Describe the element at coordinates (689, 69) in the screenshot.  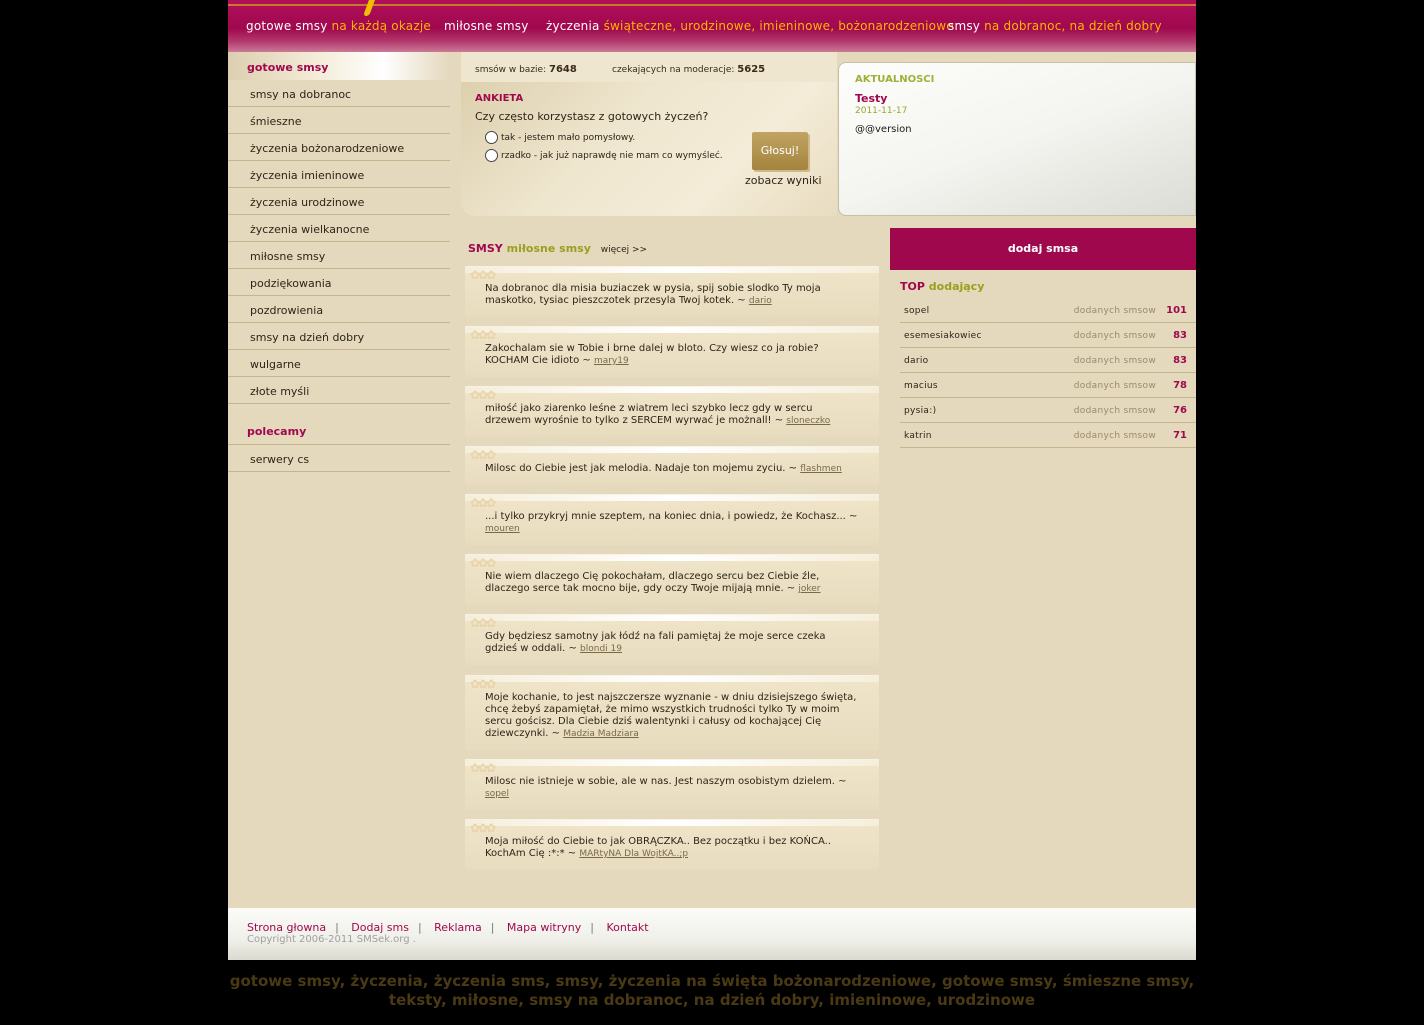
I see `moderation-count: czekających na moderacje: 5625` at that location.